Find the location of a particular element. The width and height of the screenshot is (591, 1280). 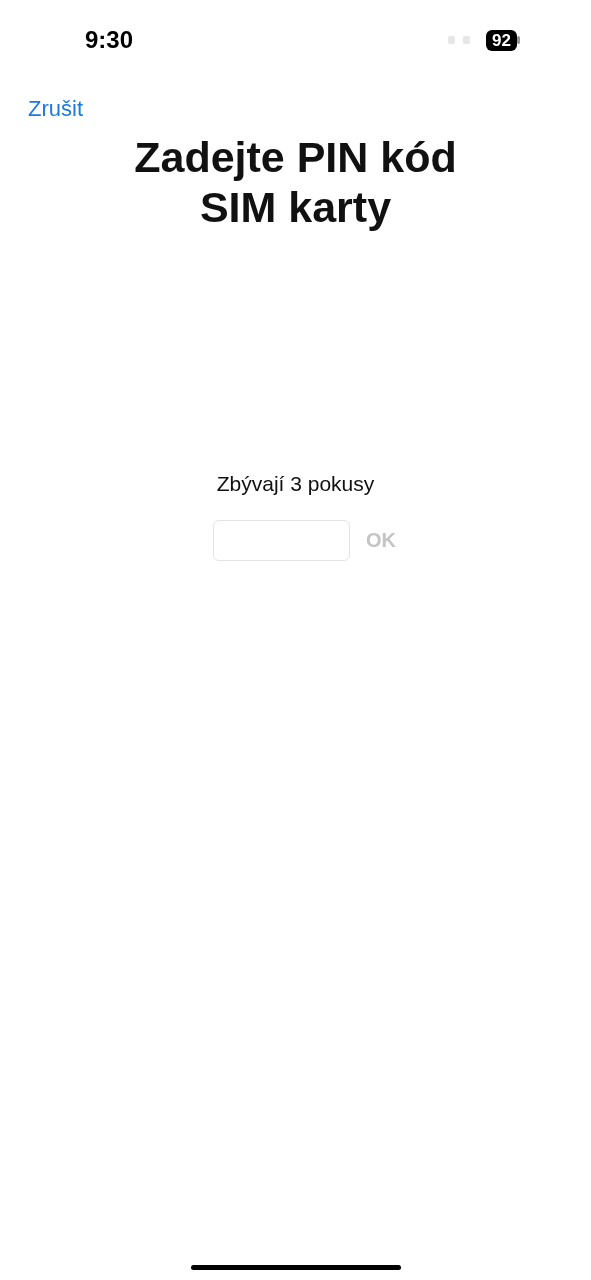

page-title: Zadejte PIN kód SIM karty is located at coordinates (295, 182).